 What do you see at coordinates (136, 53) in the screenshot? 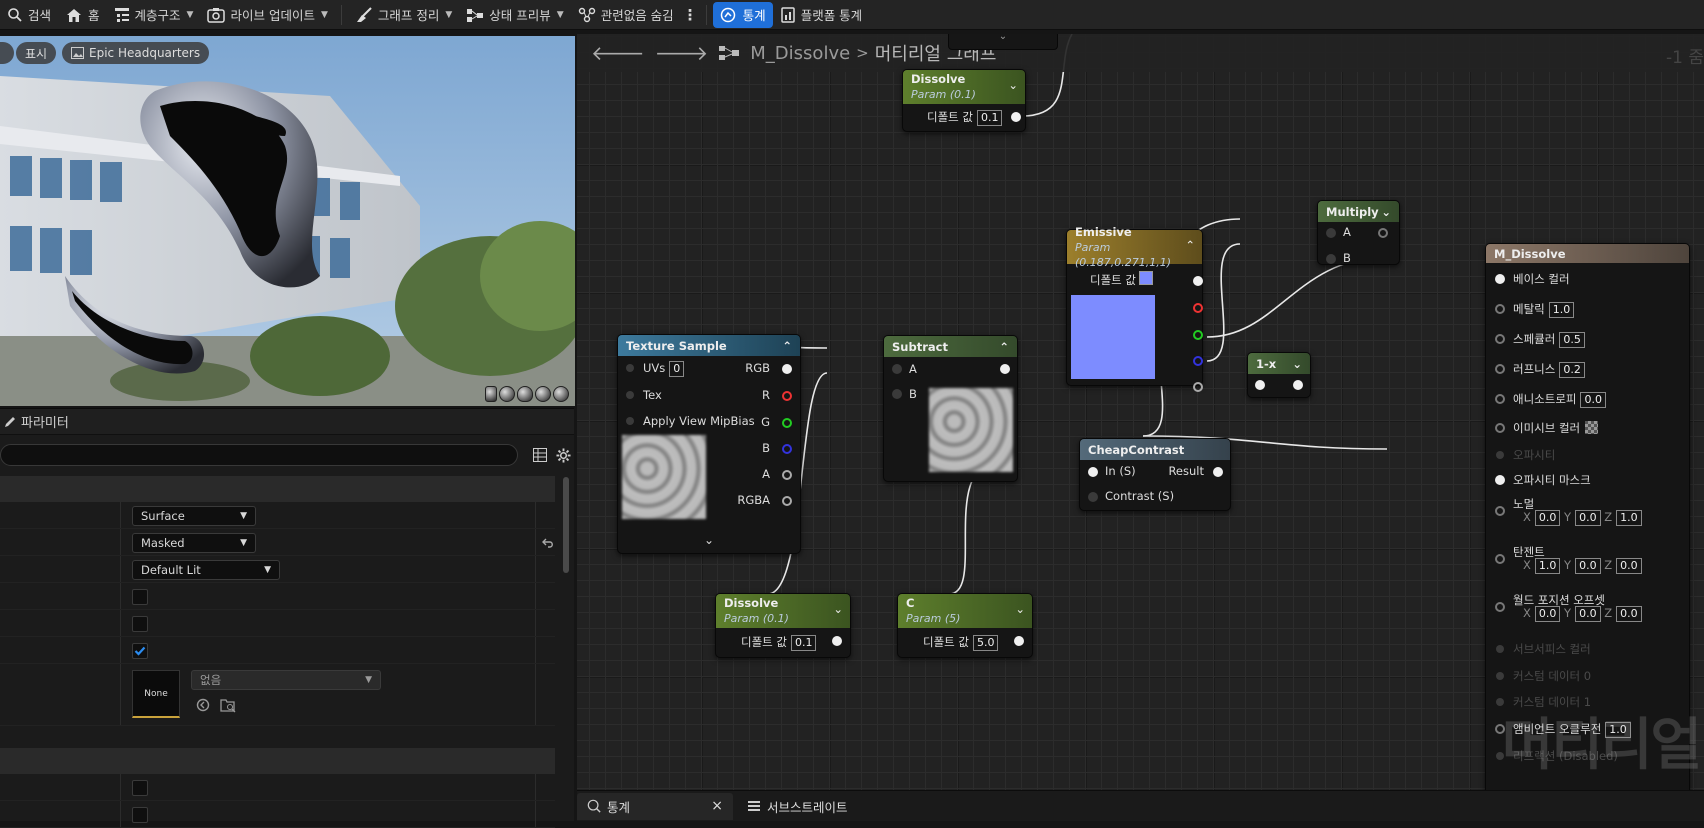
I see `camera-preset-button: Epic Headquarters` at bounding box center [136, 53].